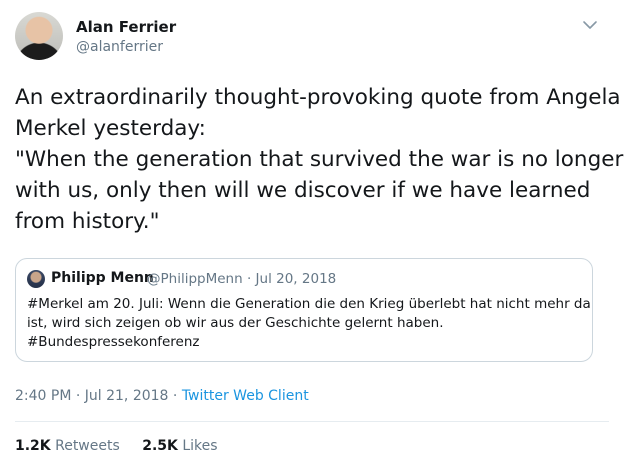 This screenshot has height=461, width=624. What do you see at coordinates (160, 446) in the screenshot?
I see `likes-count: 2.5K` at bounding box center [160, 446].